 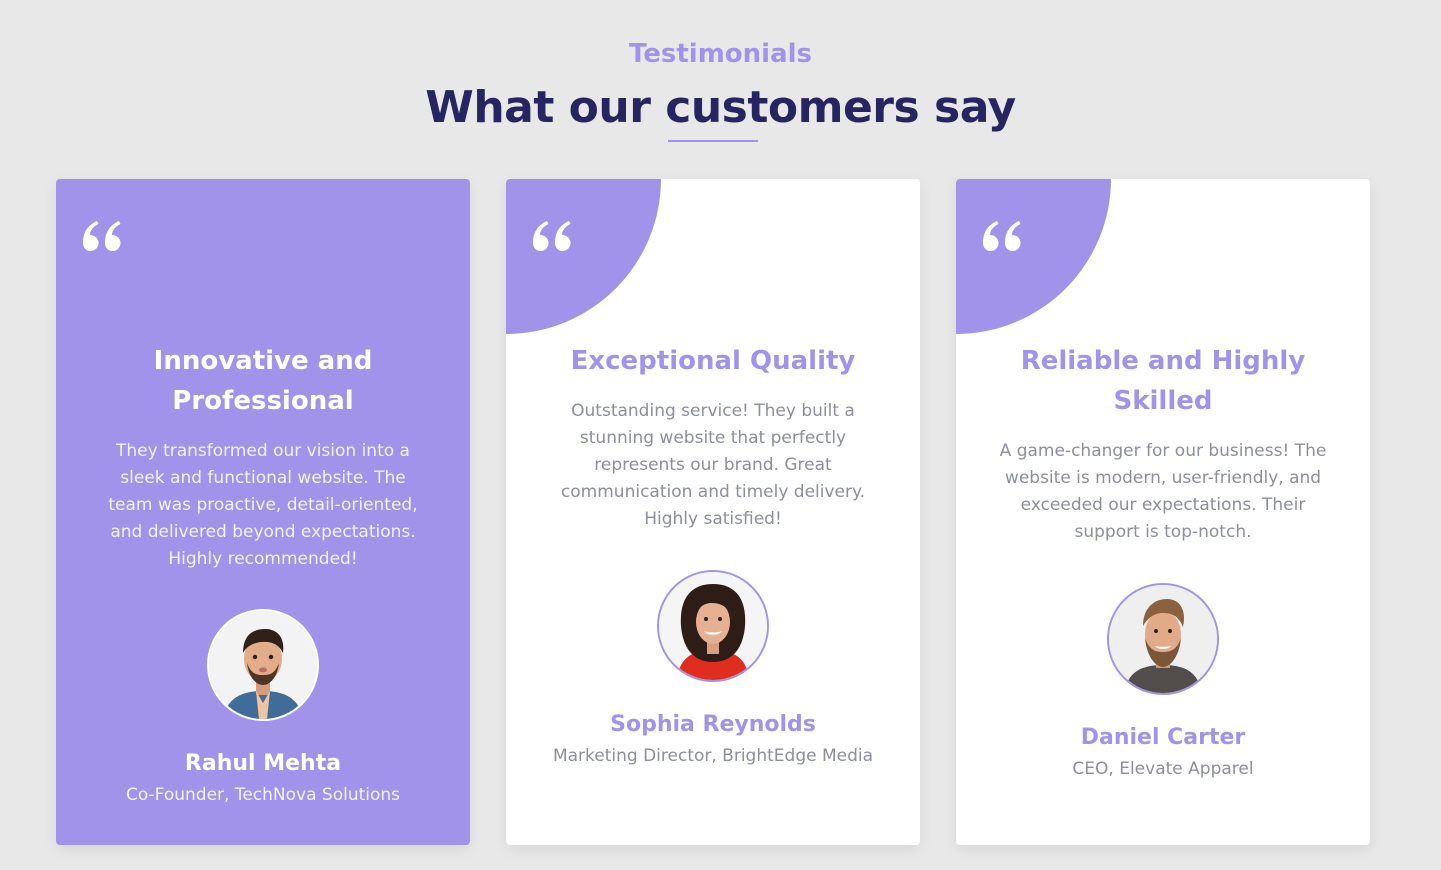 I want to click on reviewer-role: Marketing Director, BrightEdge Media, so click(x=713, y=756).